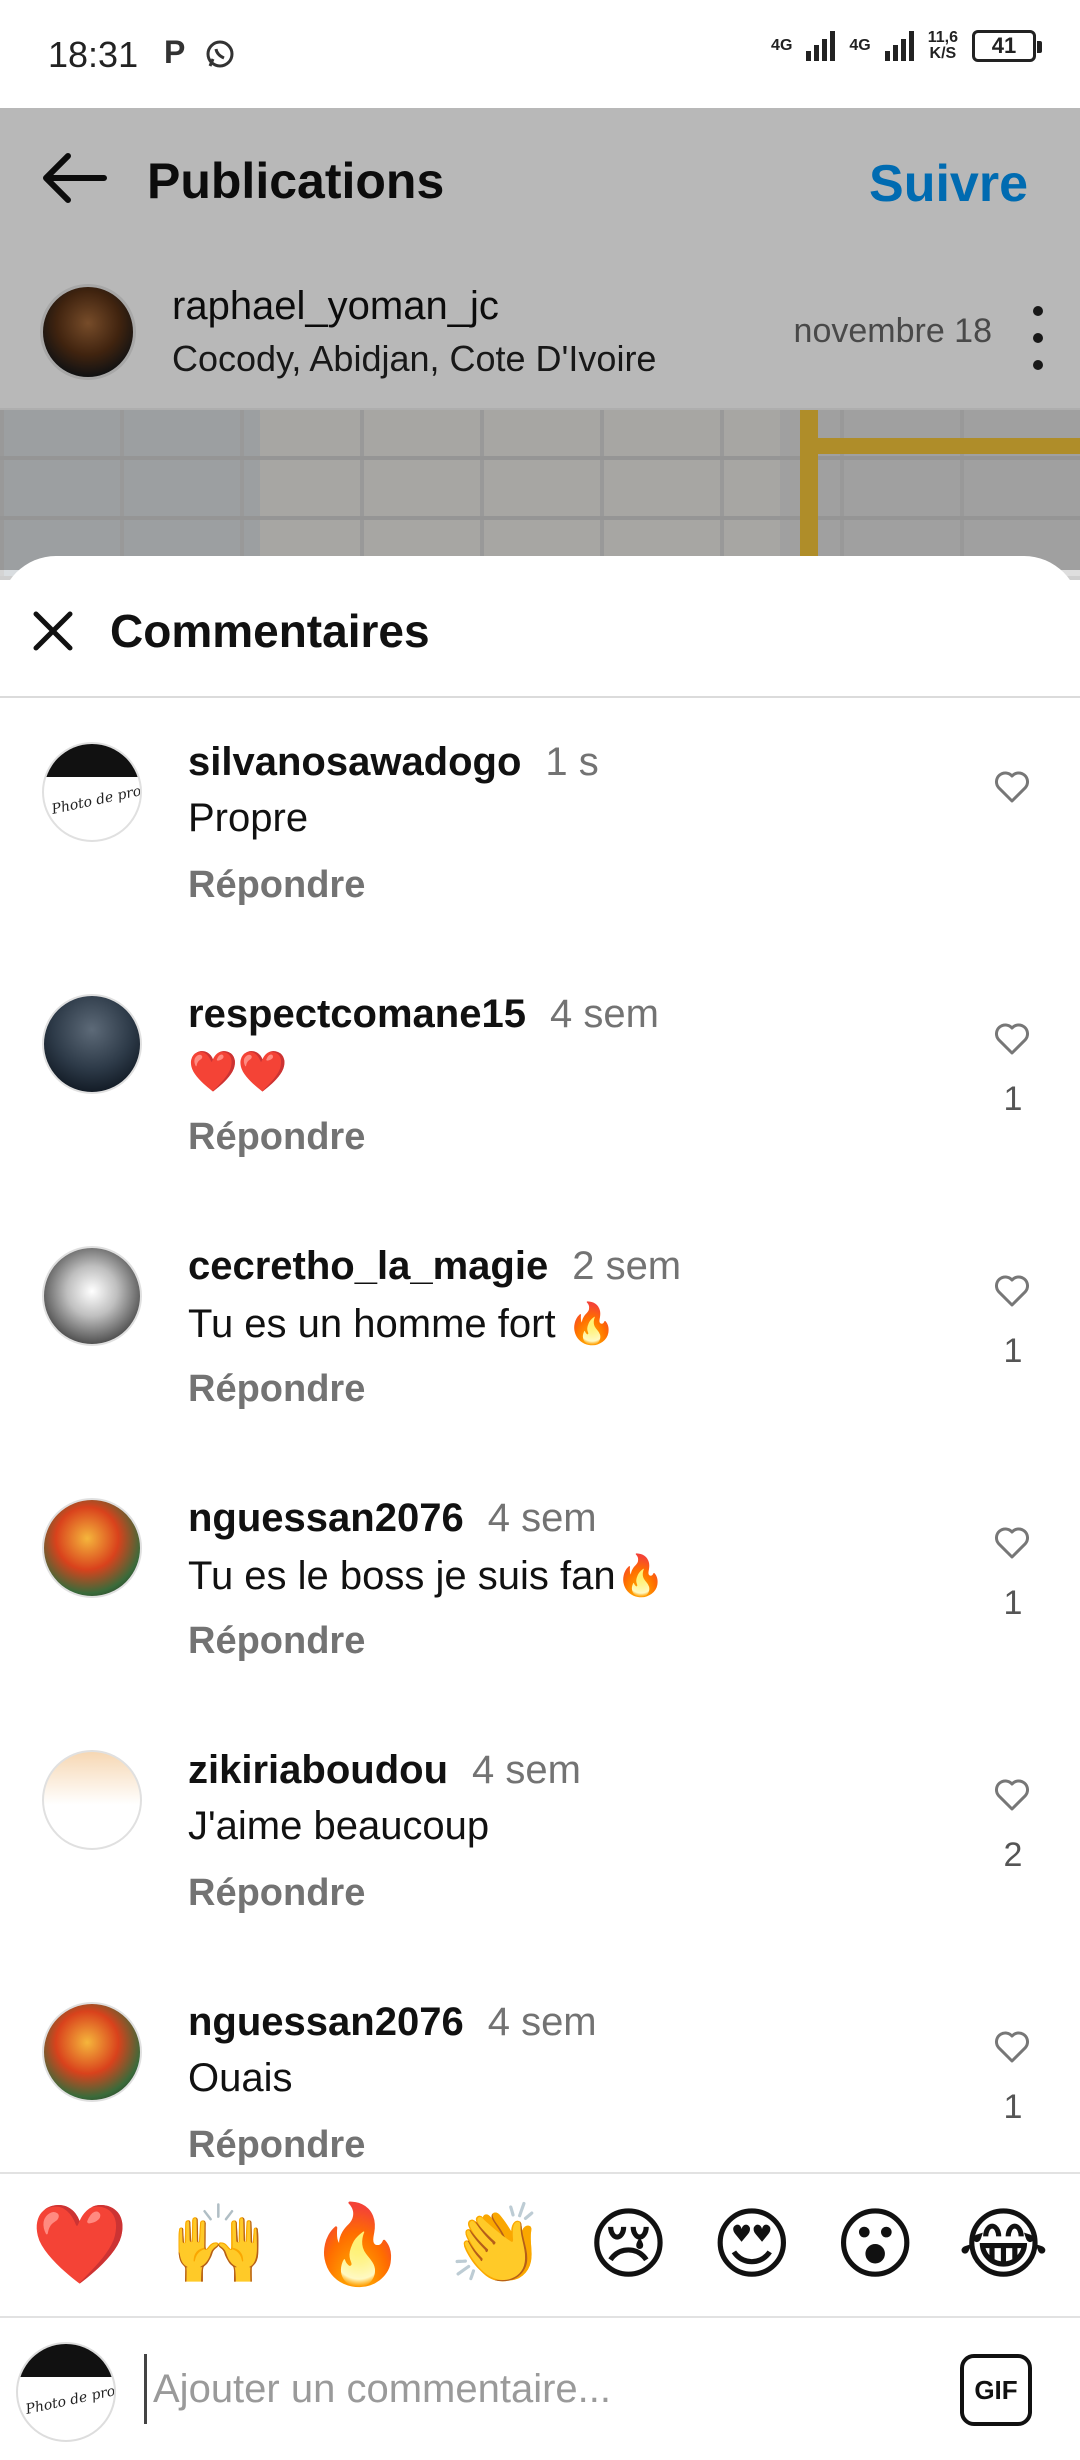  What do you see at coordinates (270, 631) in the screenshot?
I see `sheet-title: Commentaires` at bounding box center [270, 631].